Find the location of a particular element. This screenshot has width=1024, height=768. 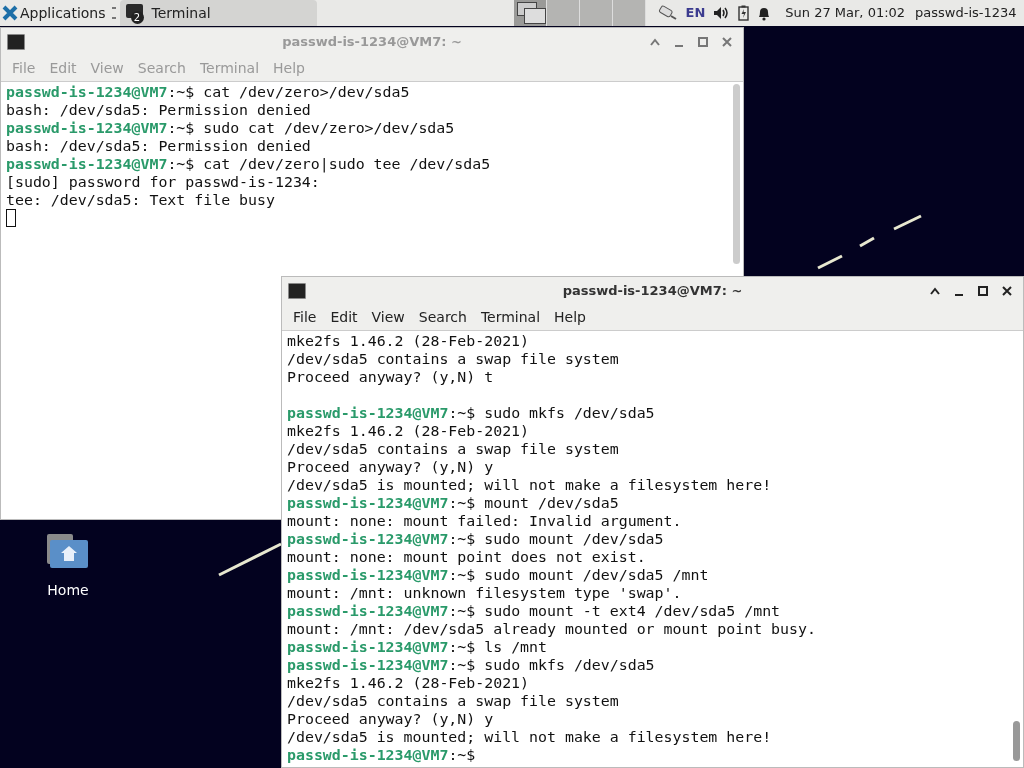

battery-icon is located at coordinates (744, 13).